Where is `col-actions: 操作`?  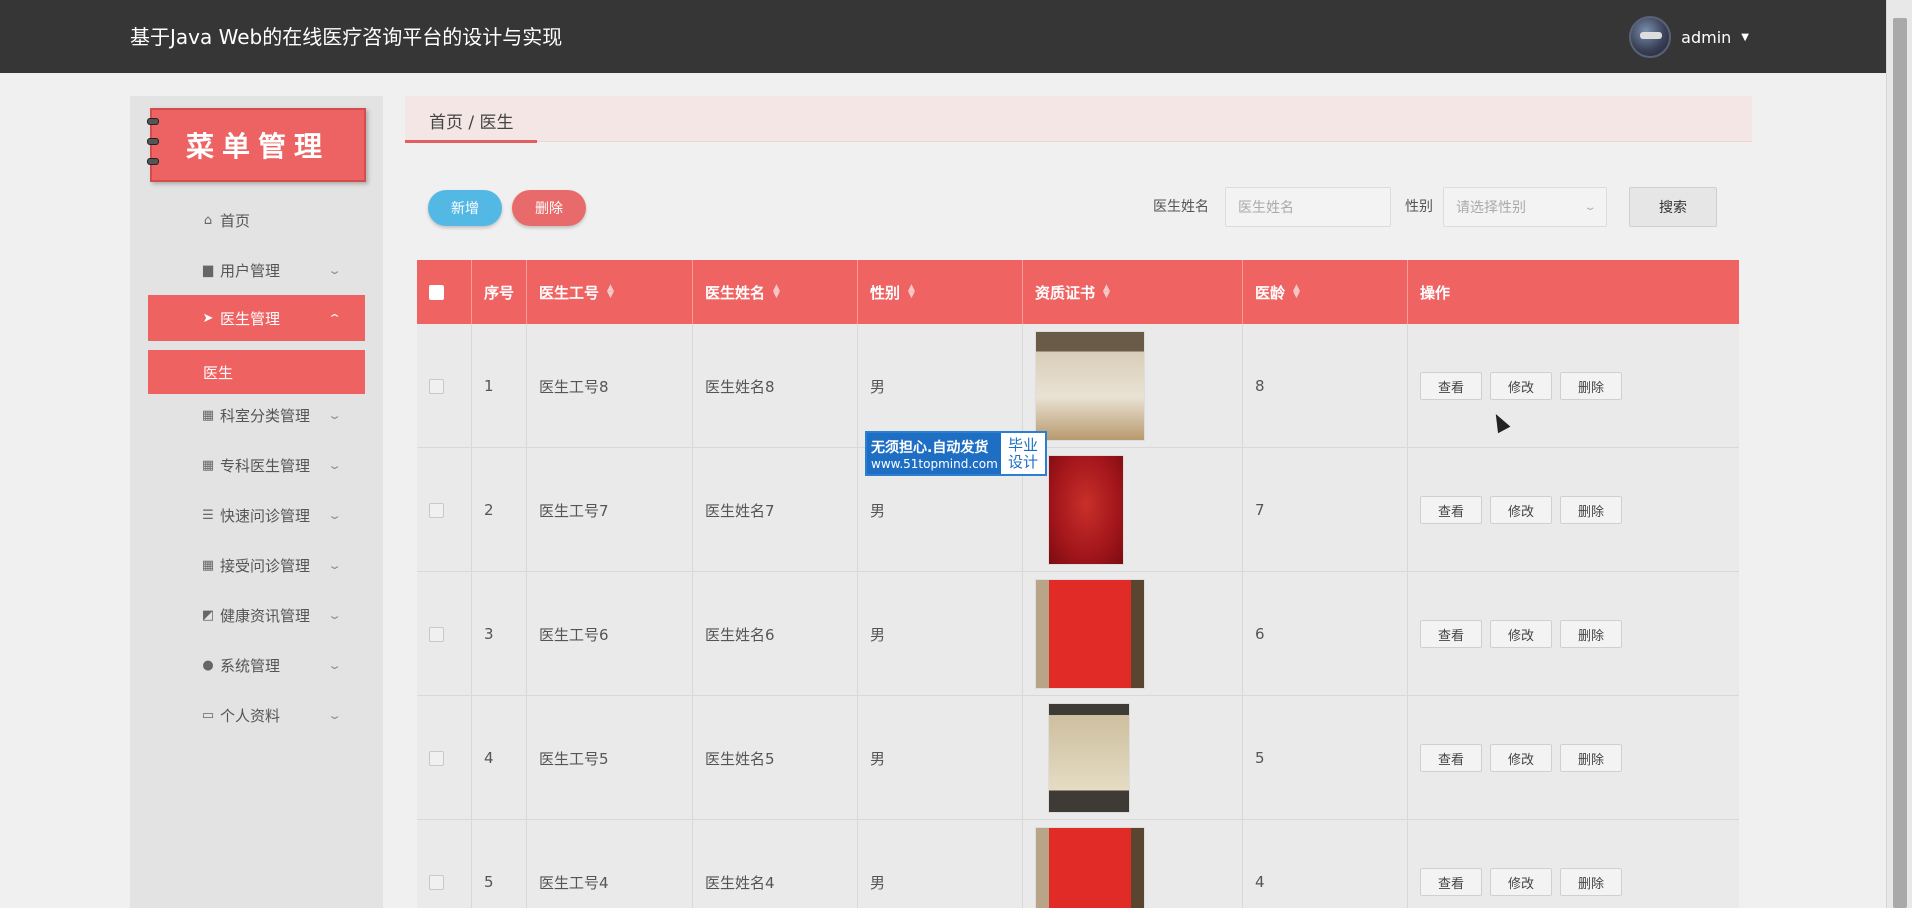
col-actions: 操作 is located at coordinates (1435, 292).